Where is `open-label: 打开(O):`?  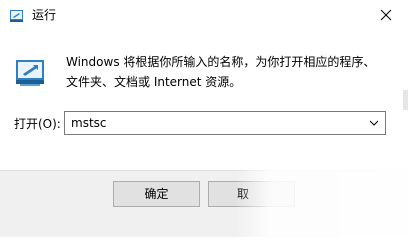 open-label: 打开(O): is located at coordinates (37, 124).